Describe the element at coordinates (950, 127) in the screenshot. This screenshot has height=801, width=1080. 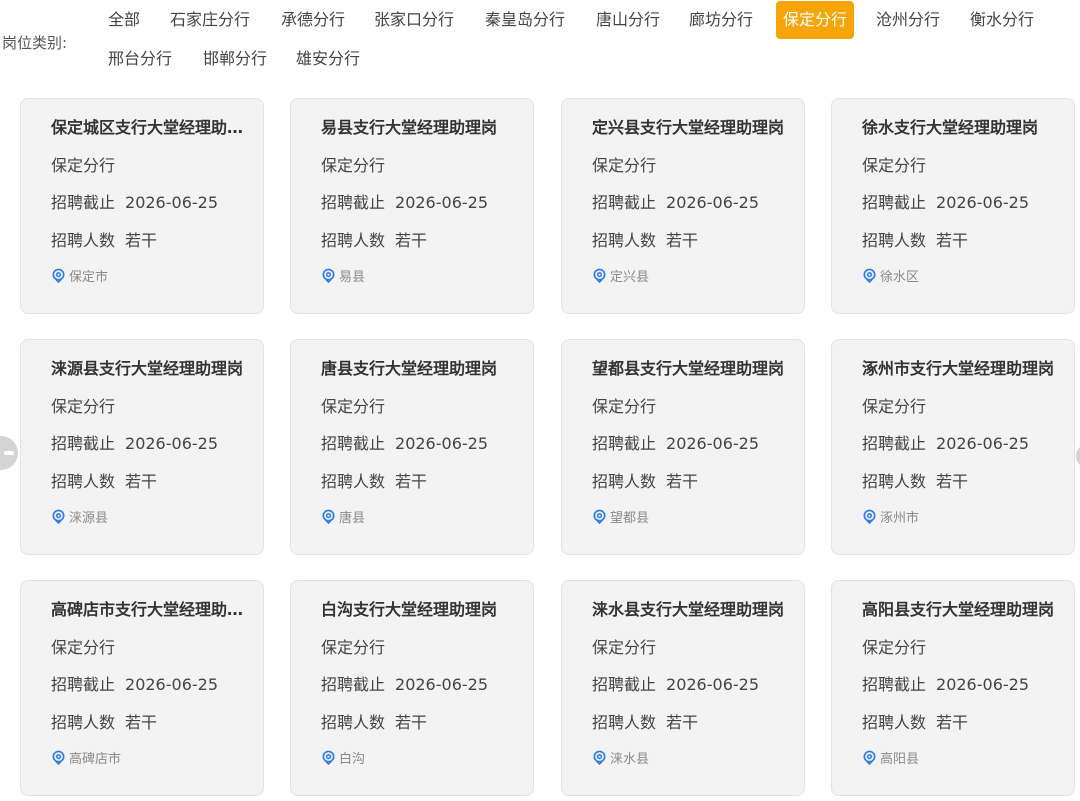
I see `job-title: 徐水支行大堂经理助理岗` at that location.